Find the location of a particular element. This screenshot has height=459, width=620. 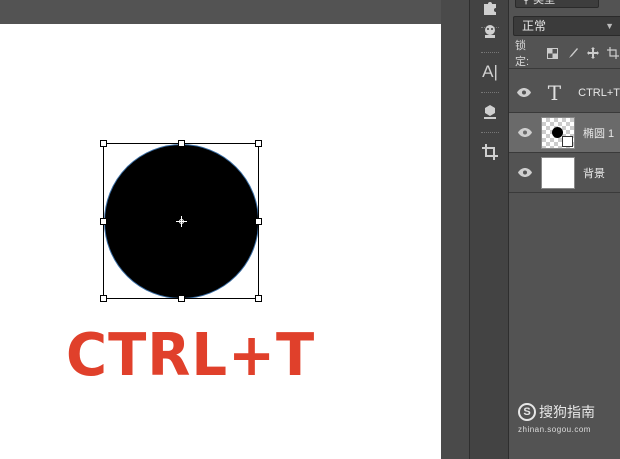

character-icon-label: A| is located at coordinates (490, 71).